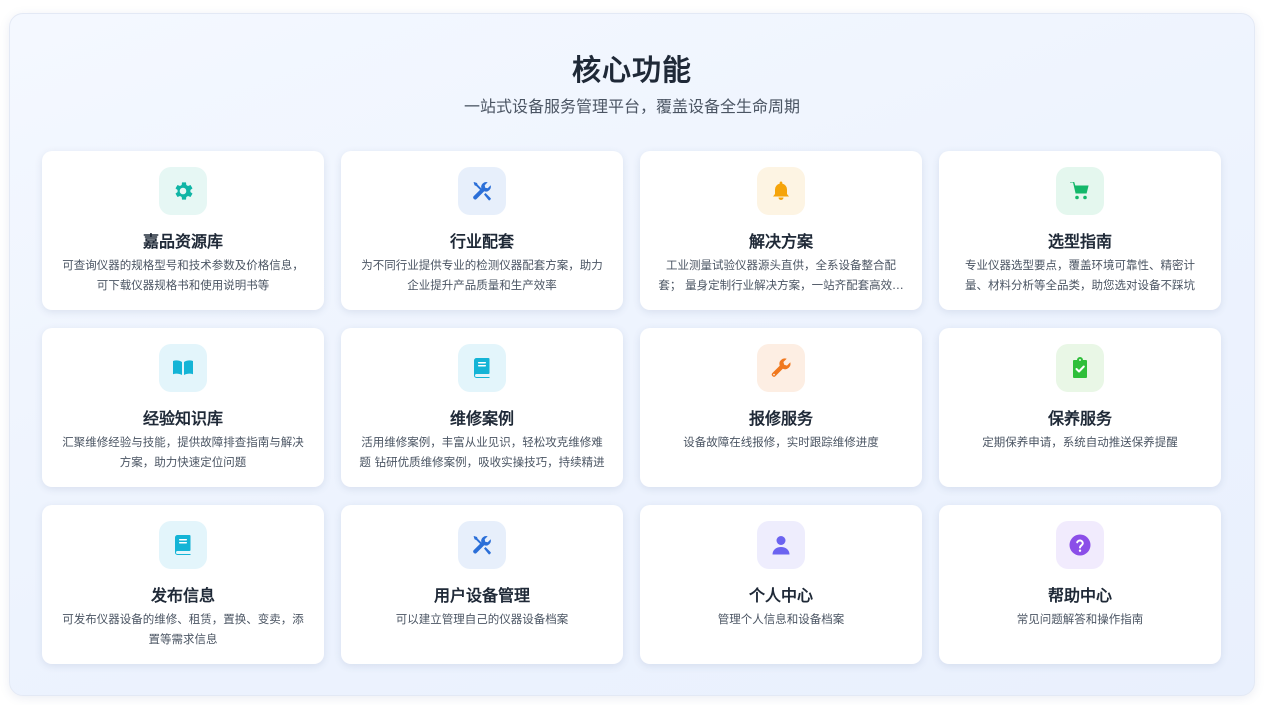  What do you see at coordinates (1080, 584) in the screenshot?
I see `card-help-center: 帮助中心 常见问题解答和操作指南` at bounding box center [1080, 584].